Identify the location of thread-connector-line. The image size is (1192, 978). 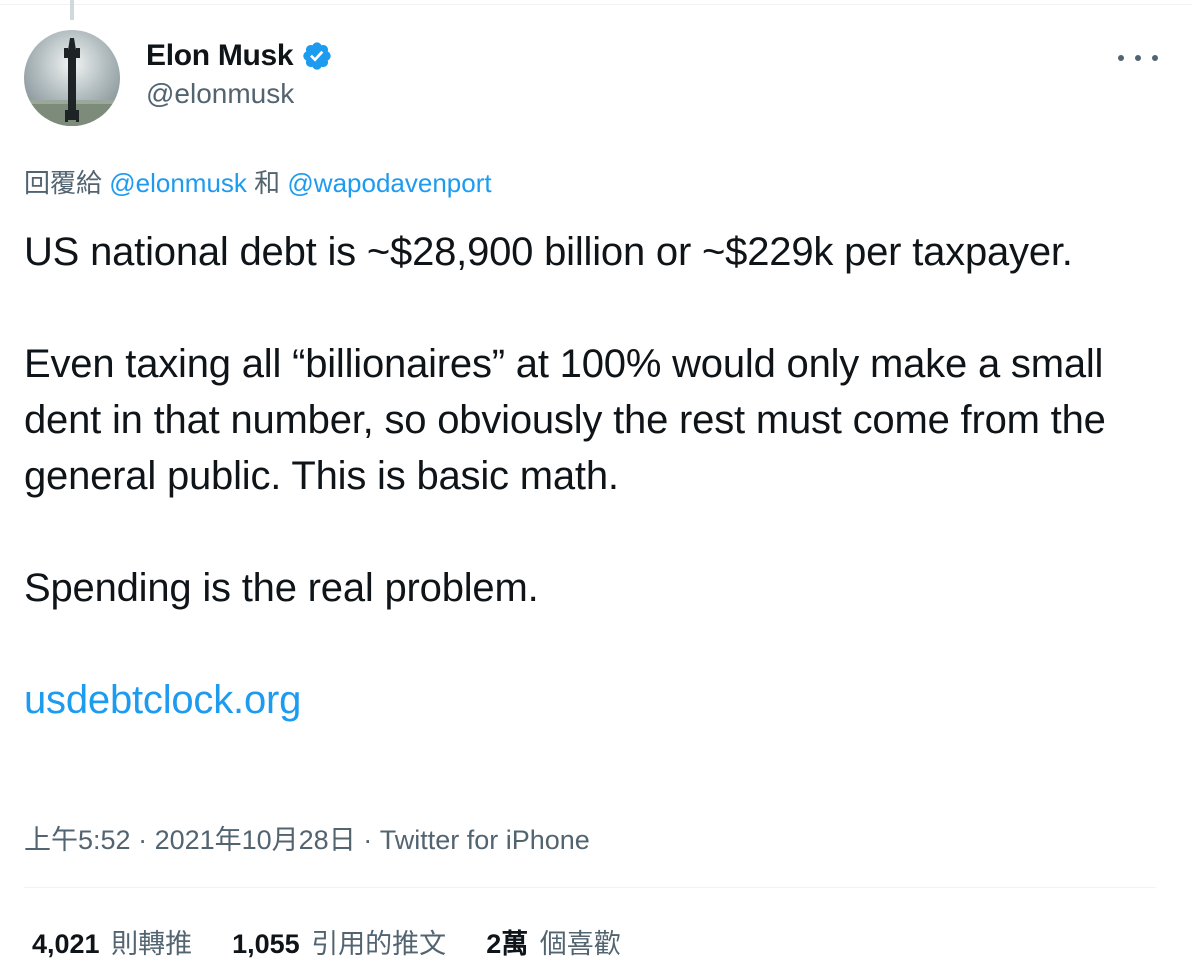
(72, 10).